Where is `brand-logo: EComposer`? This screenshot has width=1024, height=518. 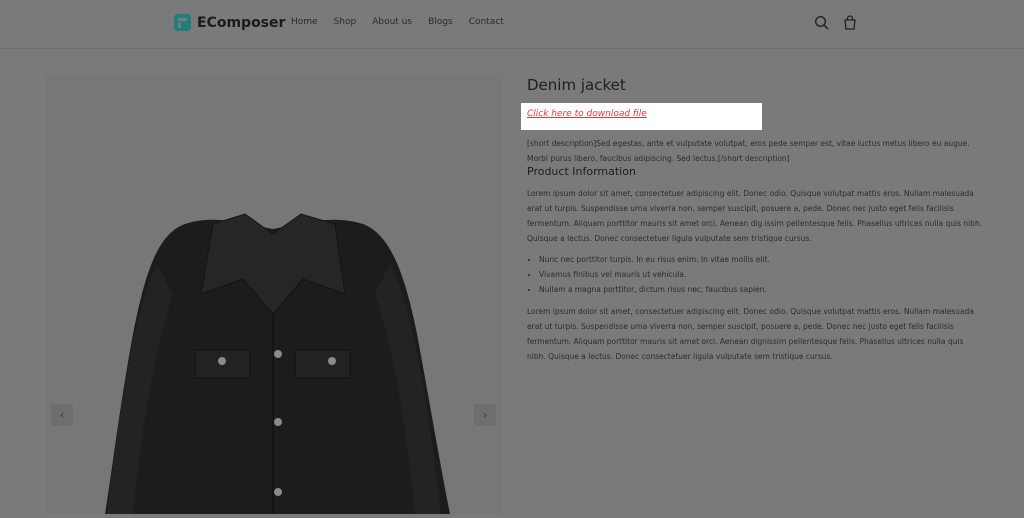 brand-logo: EComposer is located at coordinates (229, 22).